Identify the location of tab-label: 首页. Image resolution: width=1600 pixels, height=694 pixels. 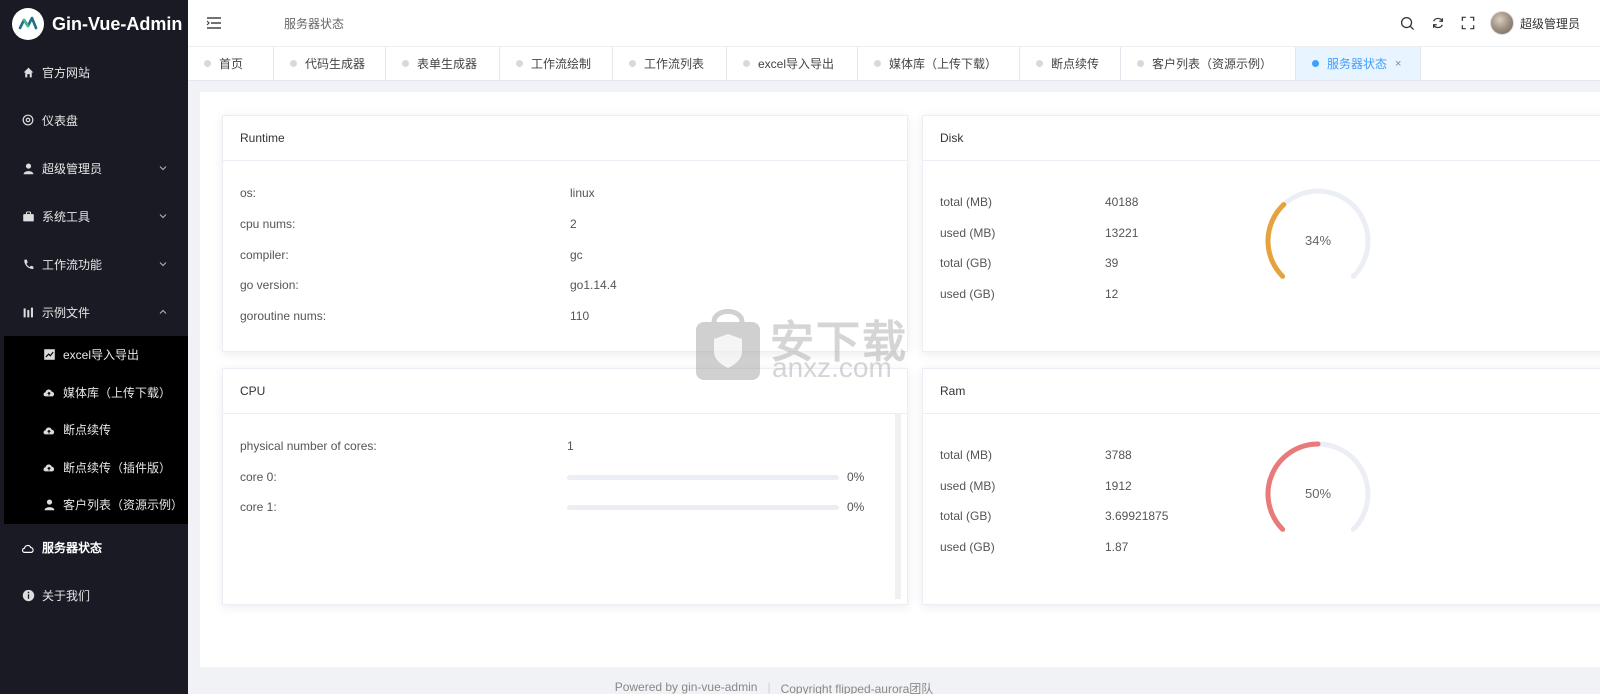
(231, 64).